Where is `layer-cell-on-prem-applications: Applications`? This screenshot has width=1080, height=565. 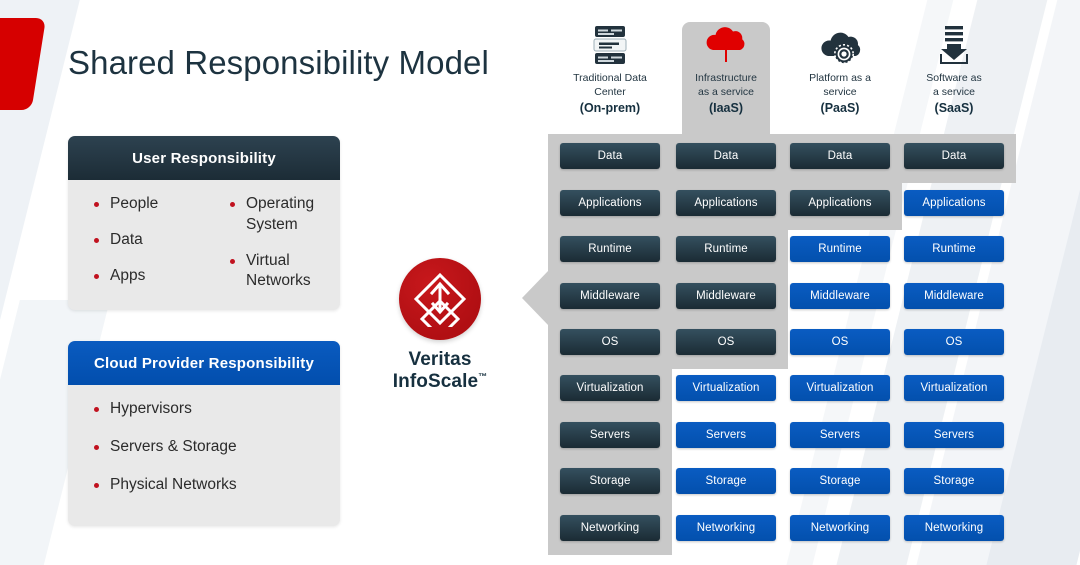 layer-cell-on-prem-applications: Applications is located at coordinates (610, 203).